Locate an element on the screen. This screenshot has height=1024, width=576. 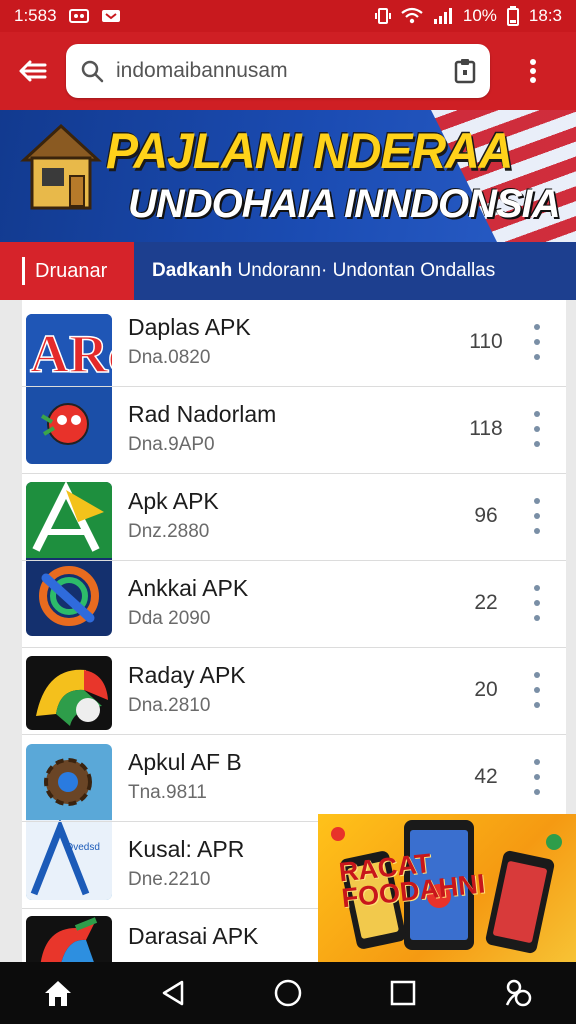
list-item: Raday APK Dna.2810 20 is located at coordinates (294, 691).